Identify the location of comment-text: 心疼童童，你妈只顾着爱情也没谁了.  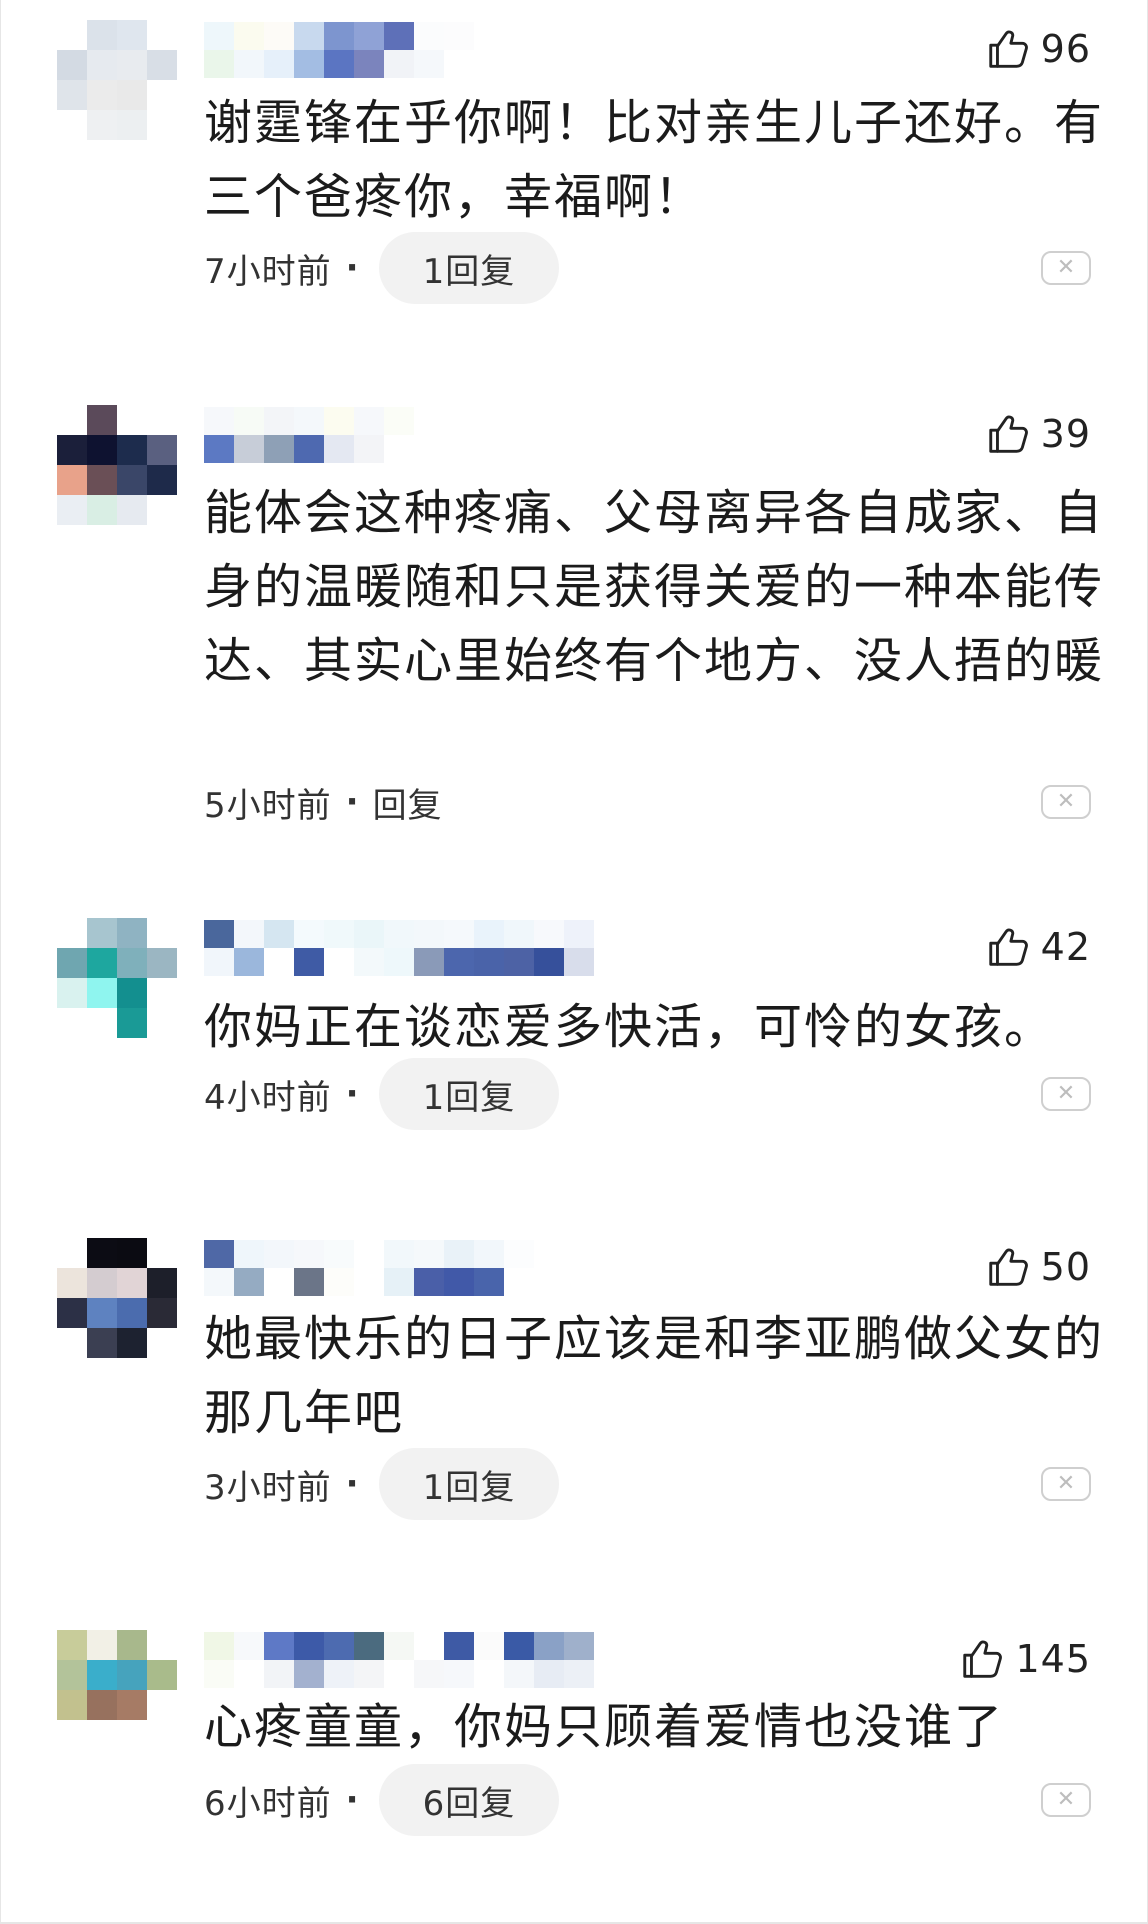
(604, 1727).